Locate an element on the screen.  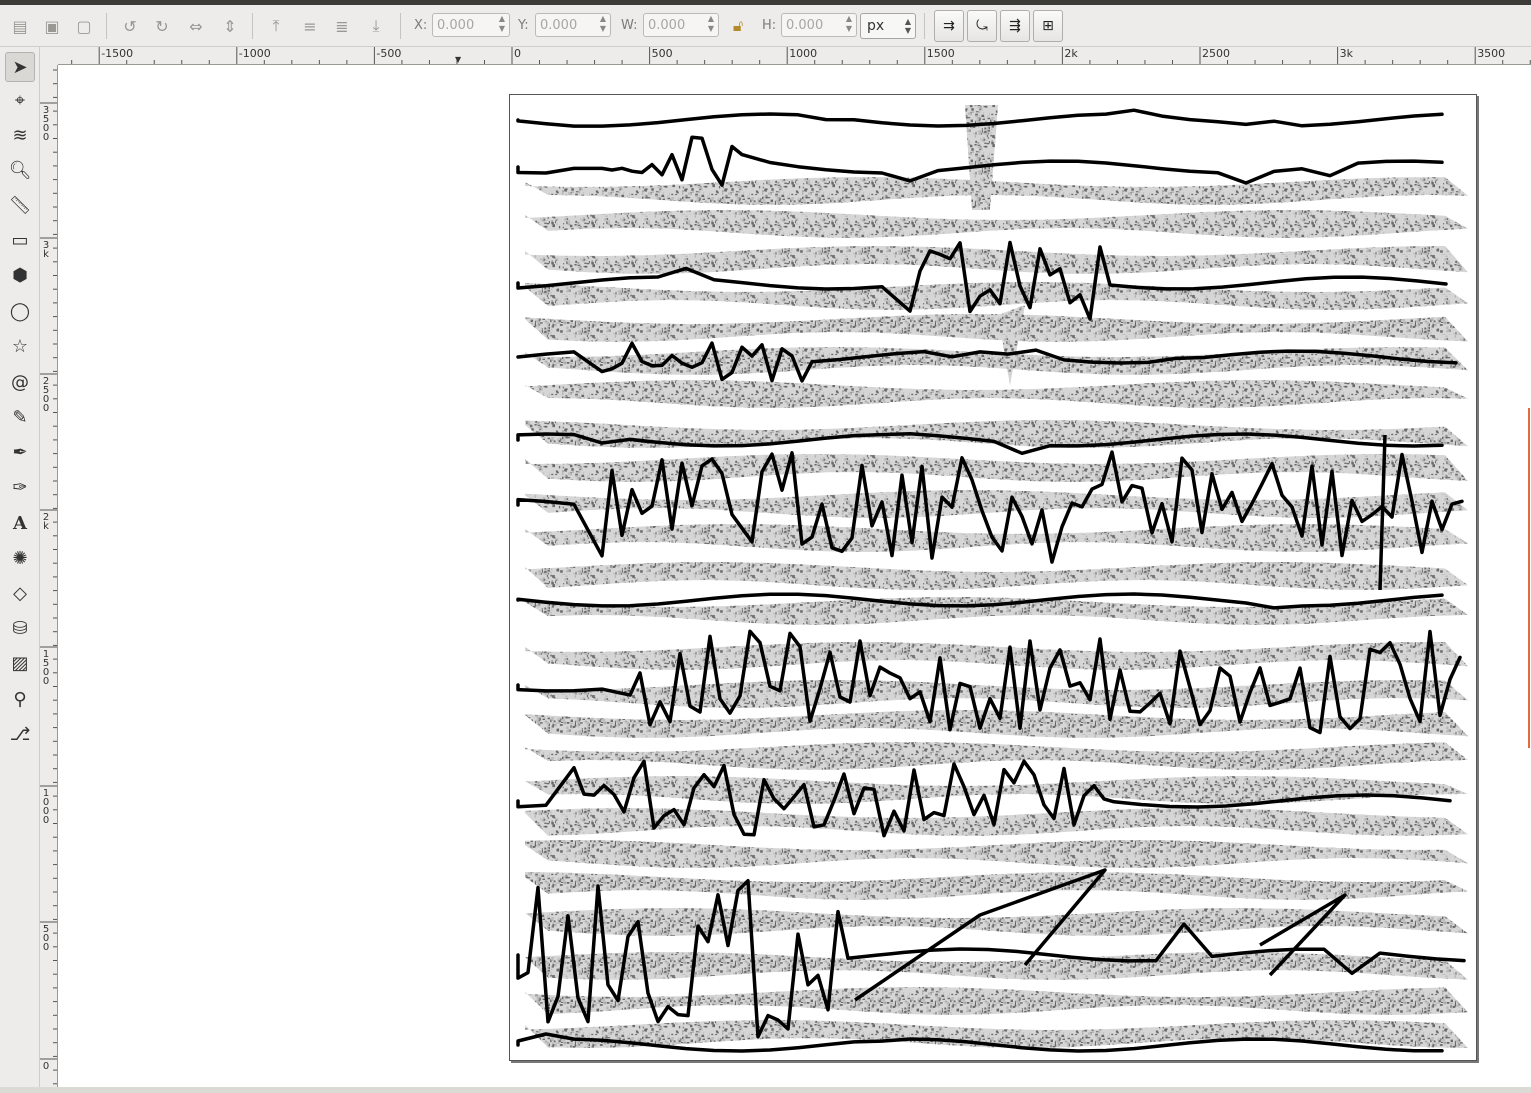
x-stepper-icon: ▲ ▼ is located at coordinates (502, 25).